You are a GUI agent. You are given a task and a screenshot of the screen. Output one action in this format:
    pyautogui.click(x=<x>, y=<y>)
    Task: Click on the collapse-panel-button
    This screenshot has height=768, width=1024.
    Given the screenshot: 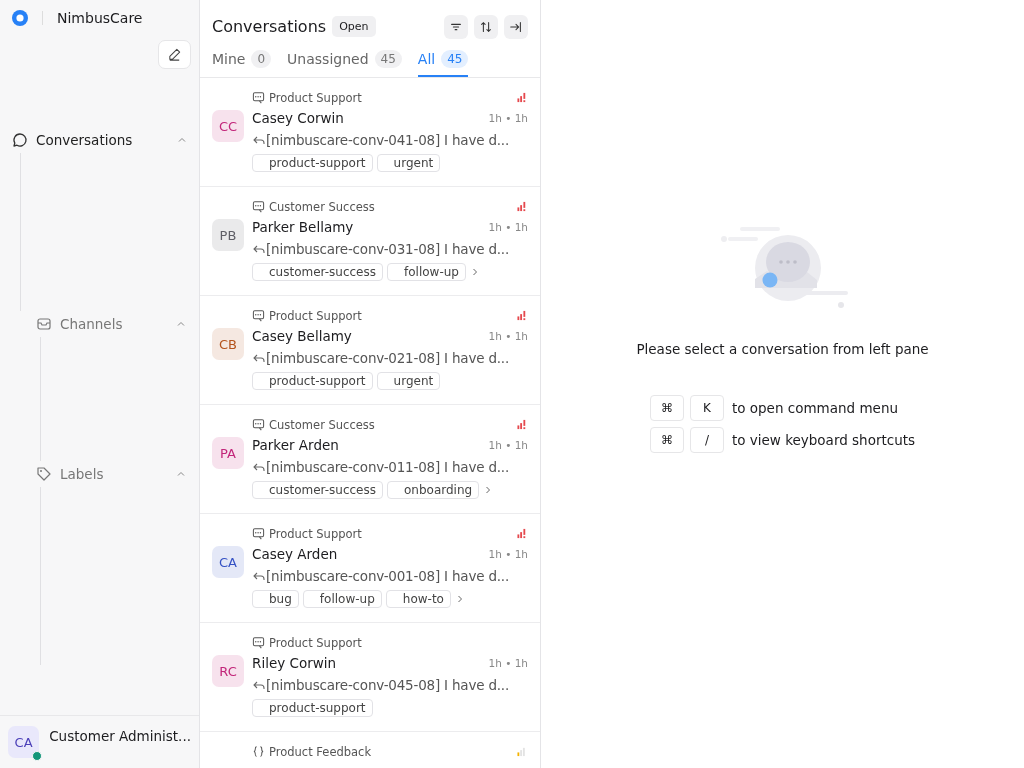 What is the action you would take?
    pyautogui.click(x=516, y=26)
    